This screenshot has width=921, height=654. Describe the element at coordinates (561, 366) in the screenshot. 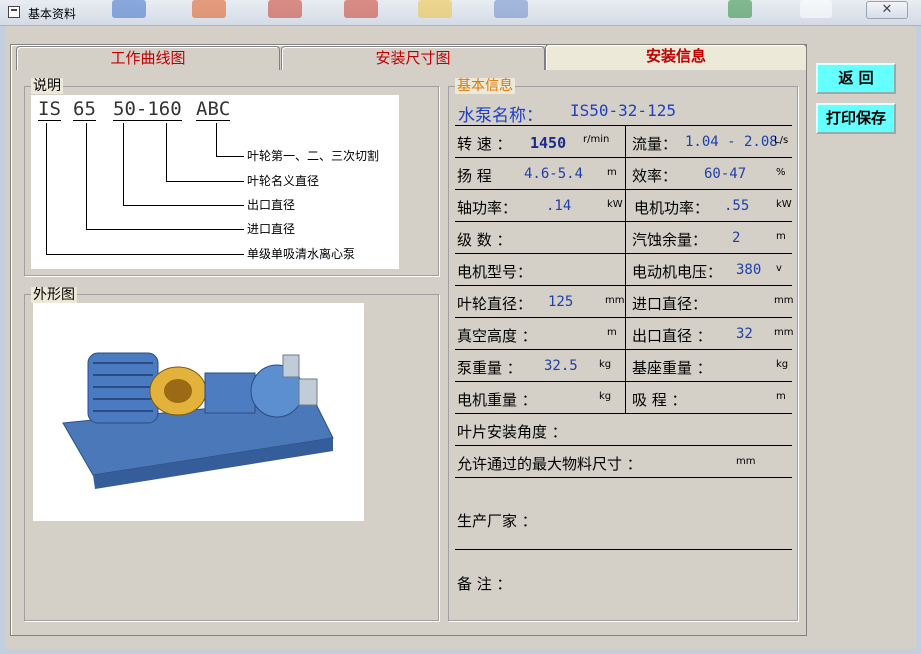

I see `pump-weight-value: 32.5` at that location.